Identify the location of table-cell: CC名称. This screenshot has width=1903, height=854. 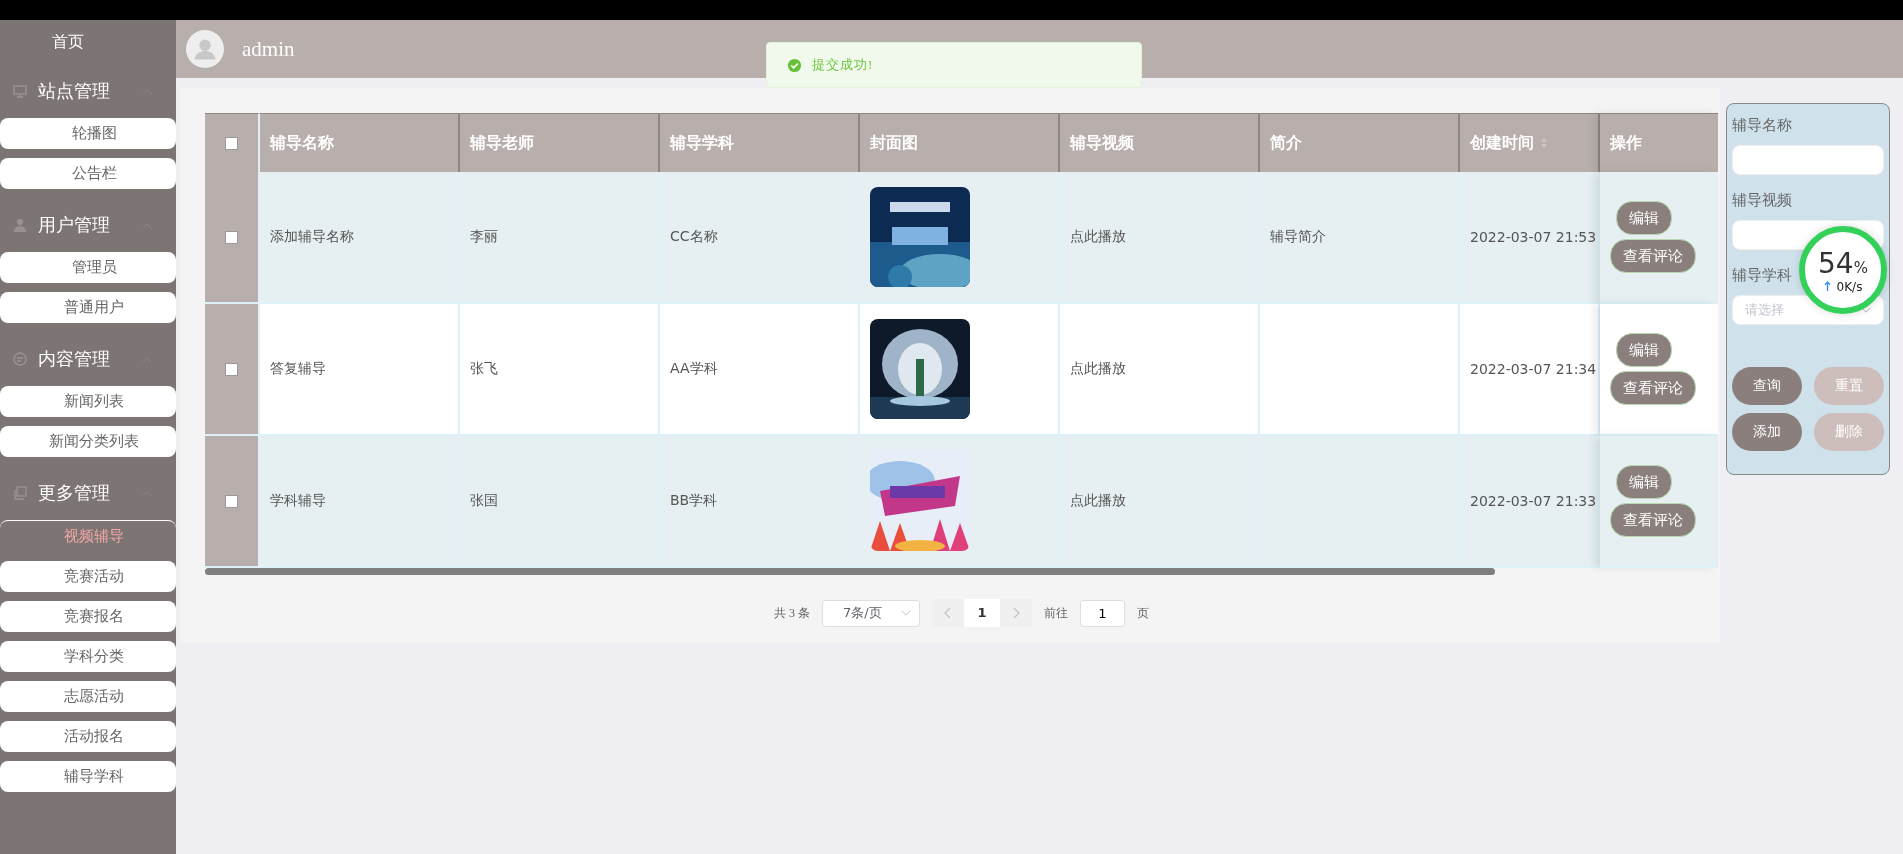
(760, 238).